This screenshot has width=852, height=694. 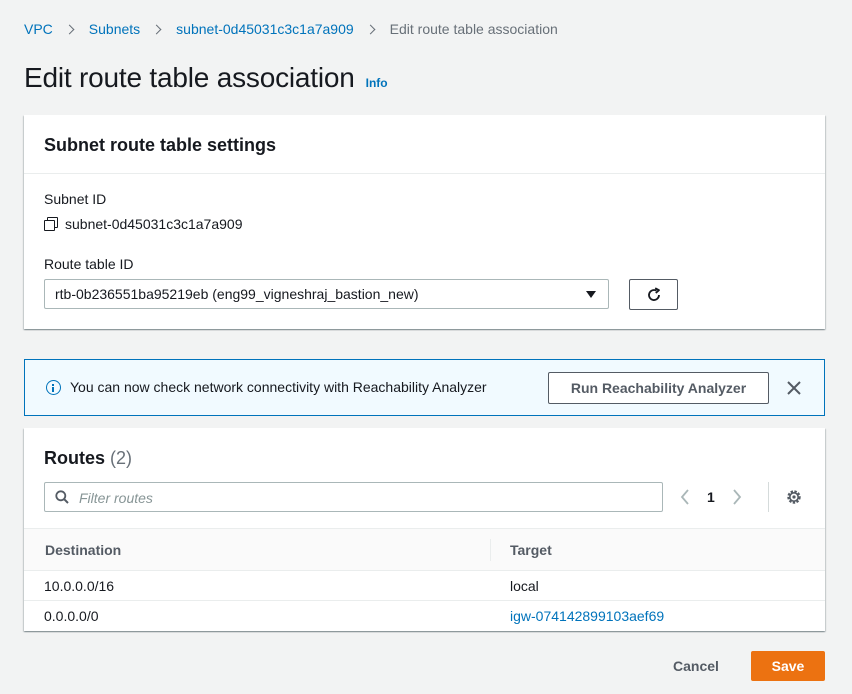 I want to click on filter-routes-input: Filter routes, so click(x=353, y=497).